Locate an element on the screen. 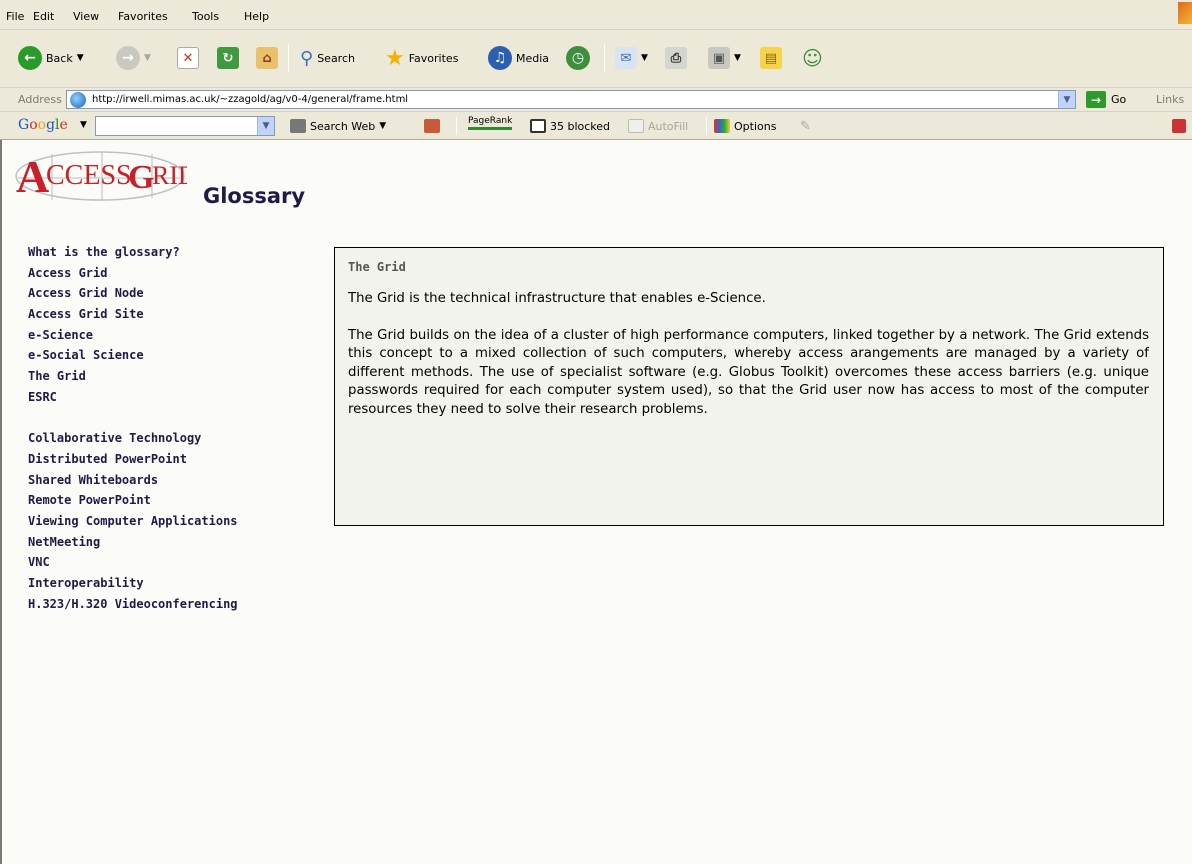 The width and height of the screenshot is (1192, 864). google-logo: Google is located at coordinates (43, 125).